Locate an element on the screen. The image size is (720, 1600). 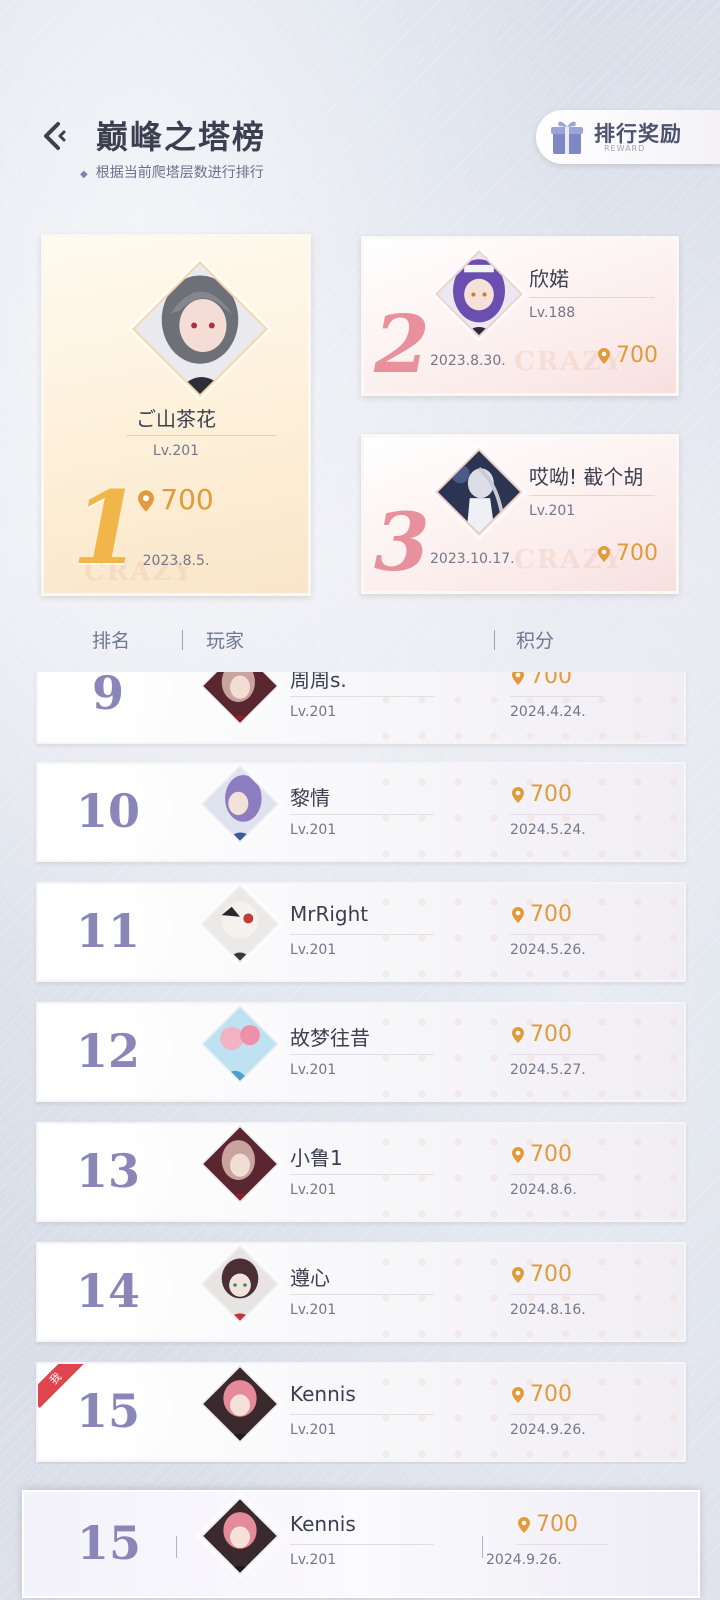
record-date: 2023.10.17. is located at coordinates (472, 559).